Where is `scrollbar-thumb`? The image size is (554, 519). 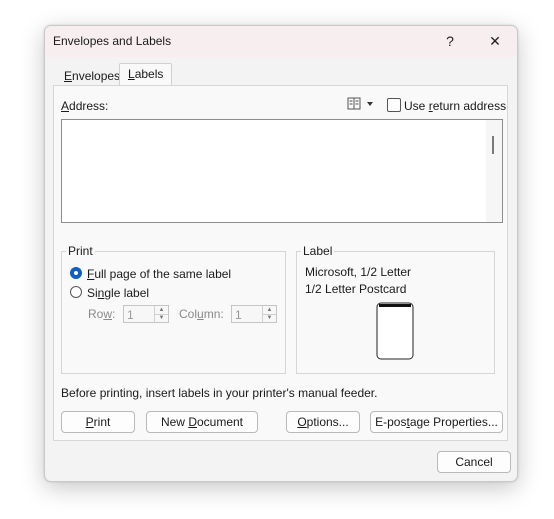 scrollbar-thumb is located at coordinates (493, 145).